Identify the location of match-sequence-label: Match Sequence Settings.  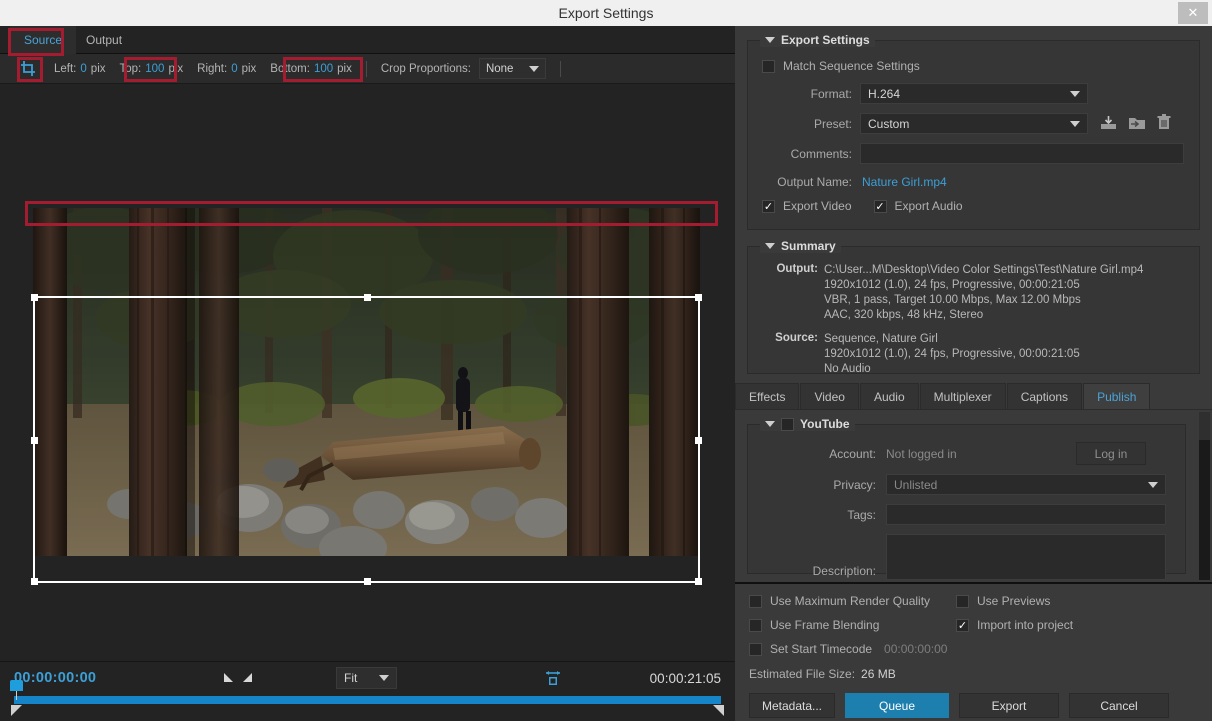
(851, 66).